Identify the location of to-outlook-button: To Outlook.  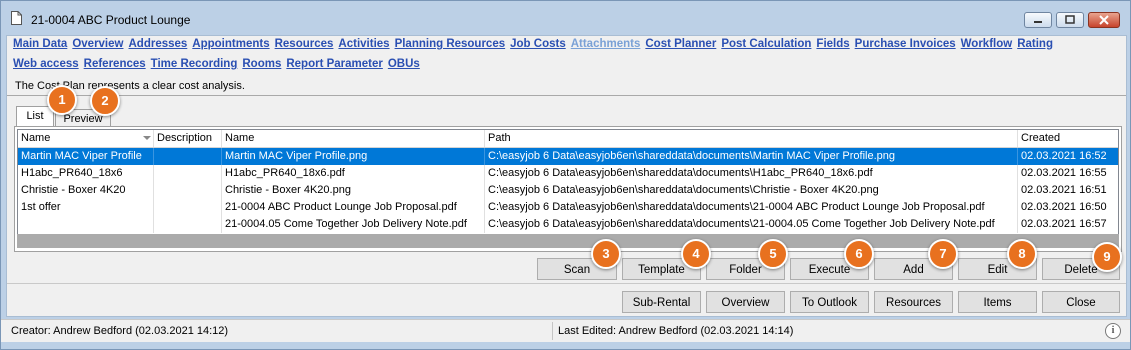
(829, 302).